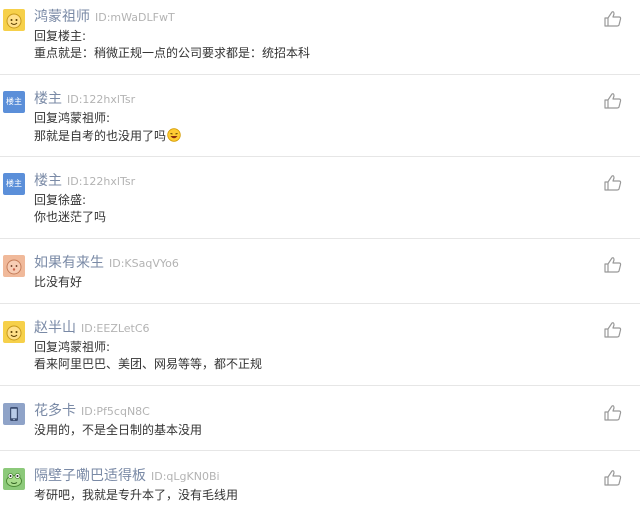 The width and height of the screenshot is (640, 518). I want to click on comment-item: 花多卡 ID:Pf5cqN8C 没用的，不是全日制的基本没用, so click(320, 418).